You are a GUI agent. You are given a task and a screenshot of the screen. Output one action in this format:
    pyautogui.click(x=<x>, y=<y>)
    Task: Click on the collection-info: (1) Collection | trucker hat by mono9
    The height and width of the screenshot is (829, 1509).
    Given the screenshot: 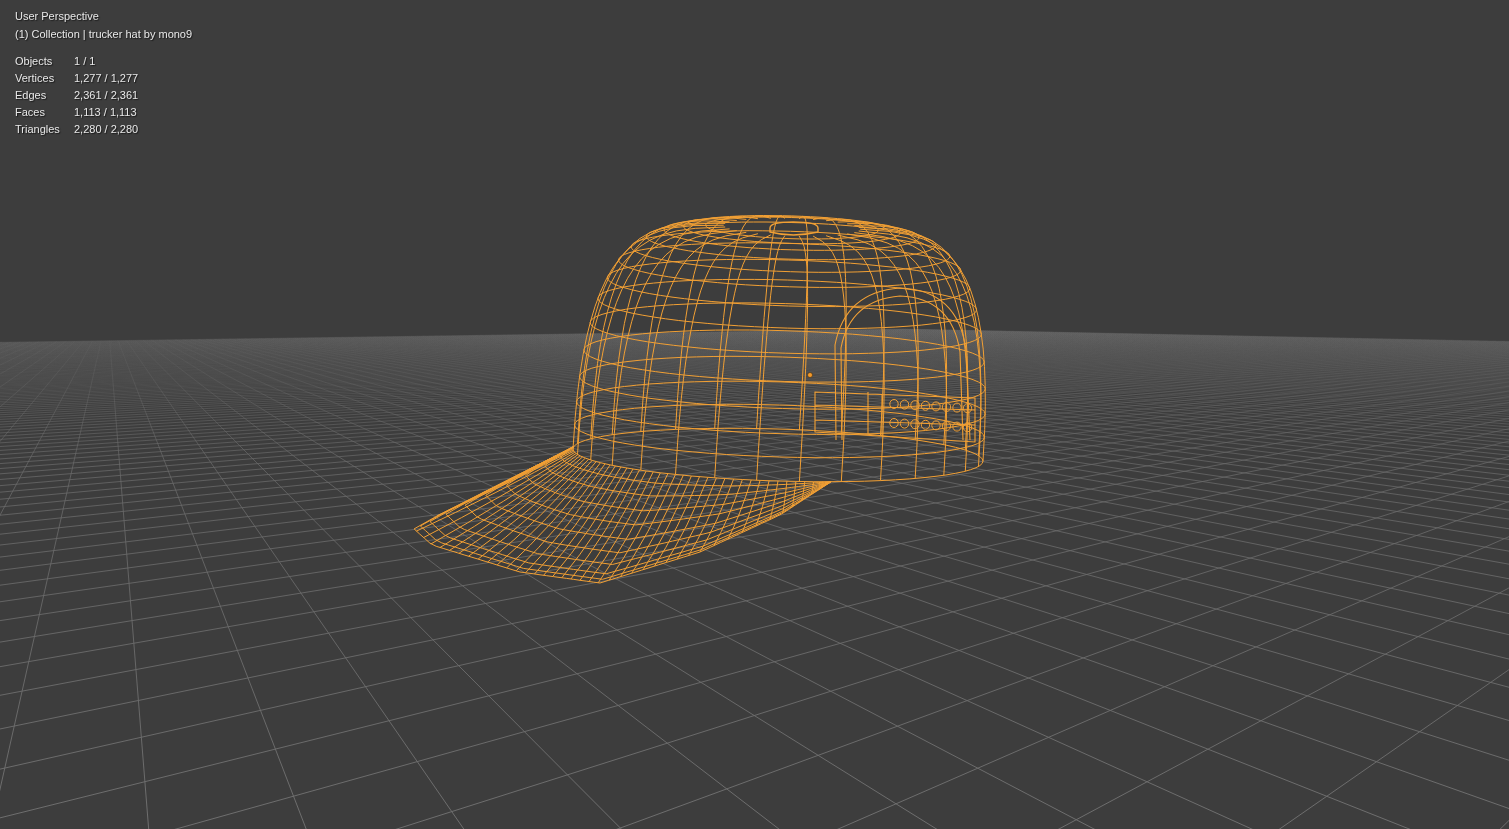 What is the action you would take?
    pyautogui.click(x=104, y=34)
    